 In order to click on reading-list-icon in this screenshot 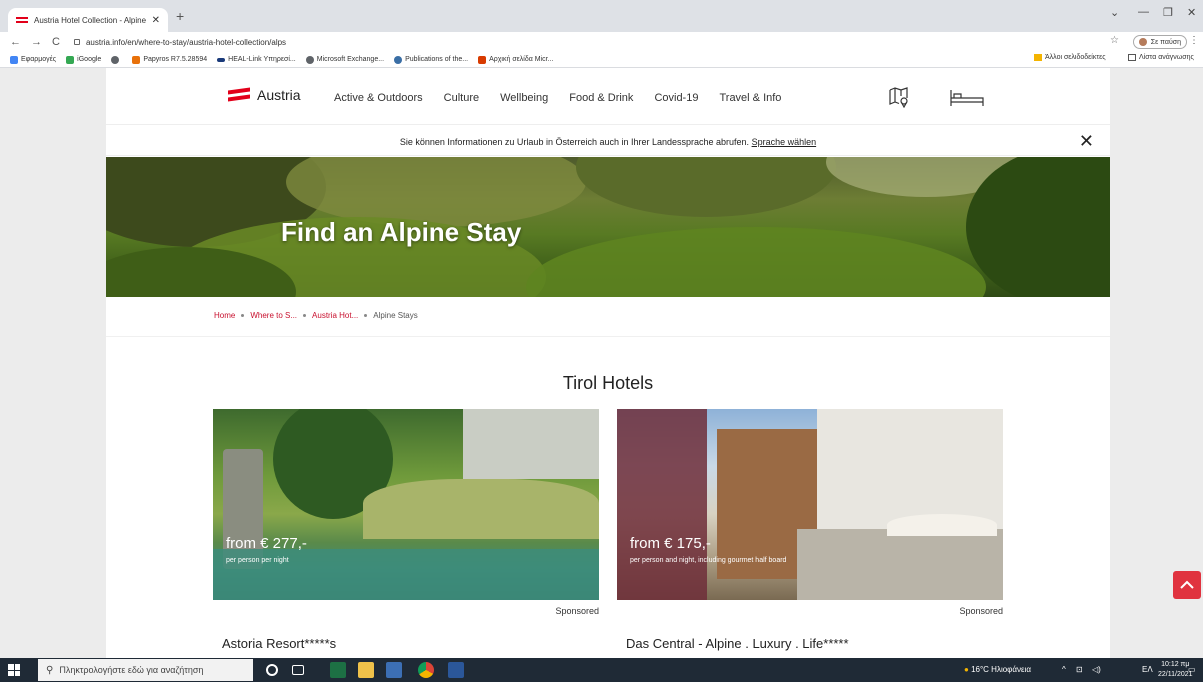, I will do `click(1132, 57)`.